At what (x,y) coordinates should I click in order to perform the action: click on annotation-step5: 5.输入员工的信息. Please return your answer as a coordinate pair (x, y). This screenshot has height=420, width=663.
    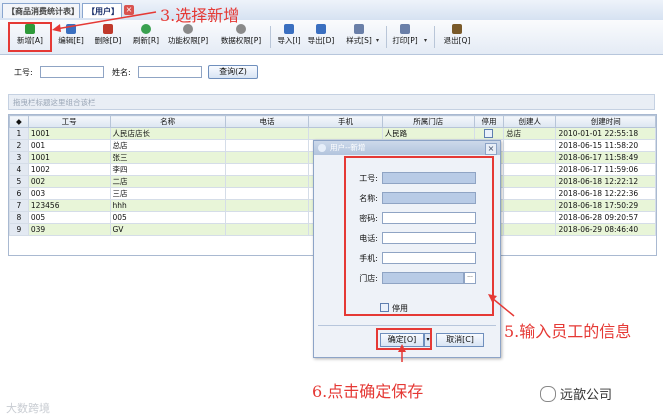
    Looking at the image, I should click on (568, 331).